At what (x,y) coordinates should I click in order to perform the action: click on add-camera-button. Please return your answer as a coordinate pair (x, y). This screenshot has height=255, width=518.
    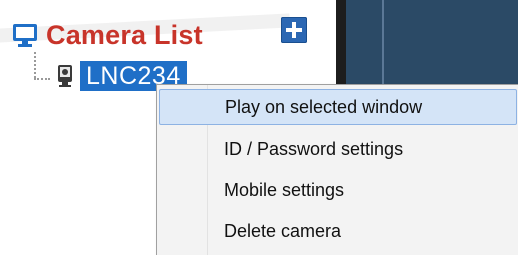
    Looking at the image, I should click on (294, 30).